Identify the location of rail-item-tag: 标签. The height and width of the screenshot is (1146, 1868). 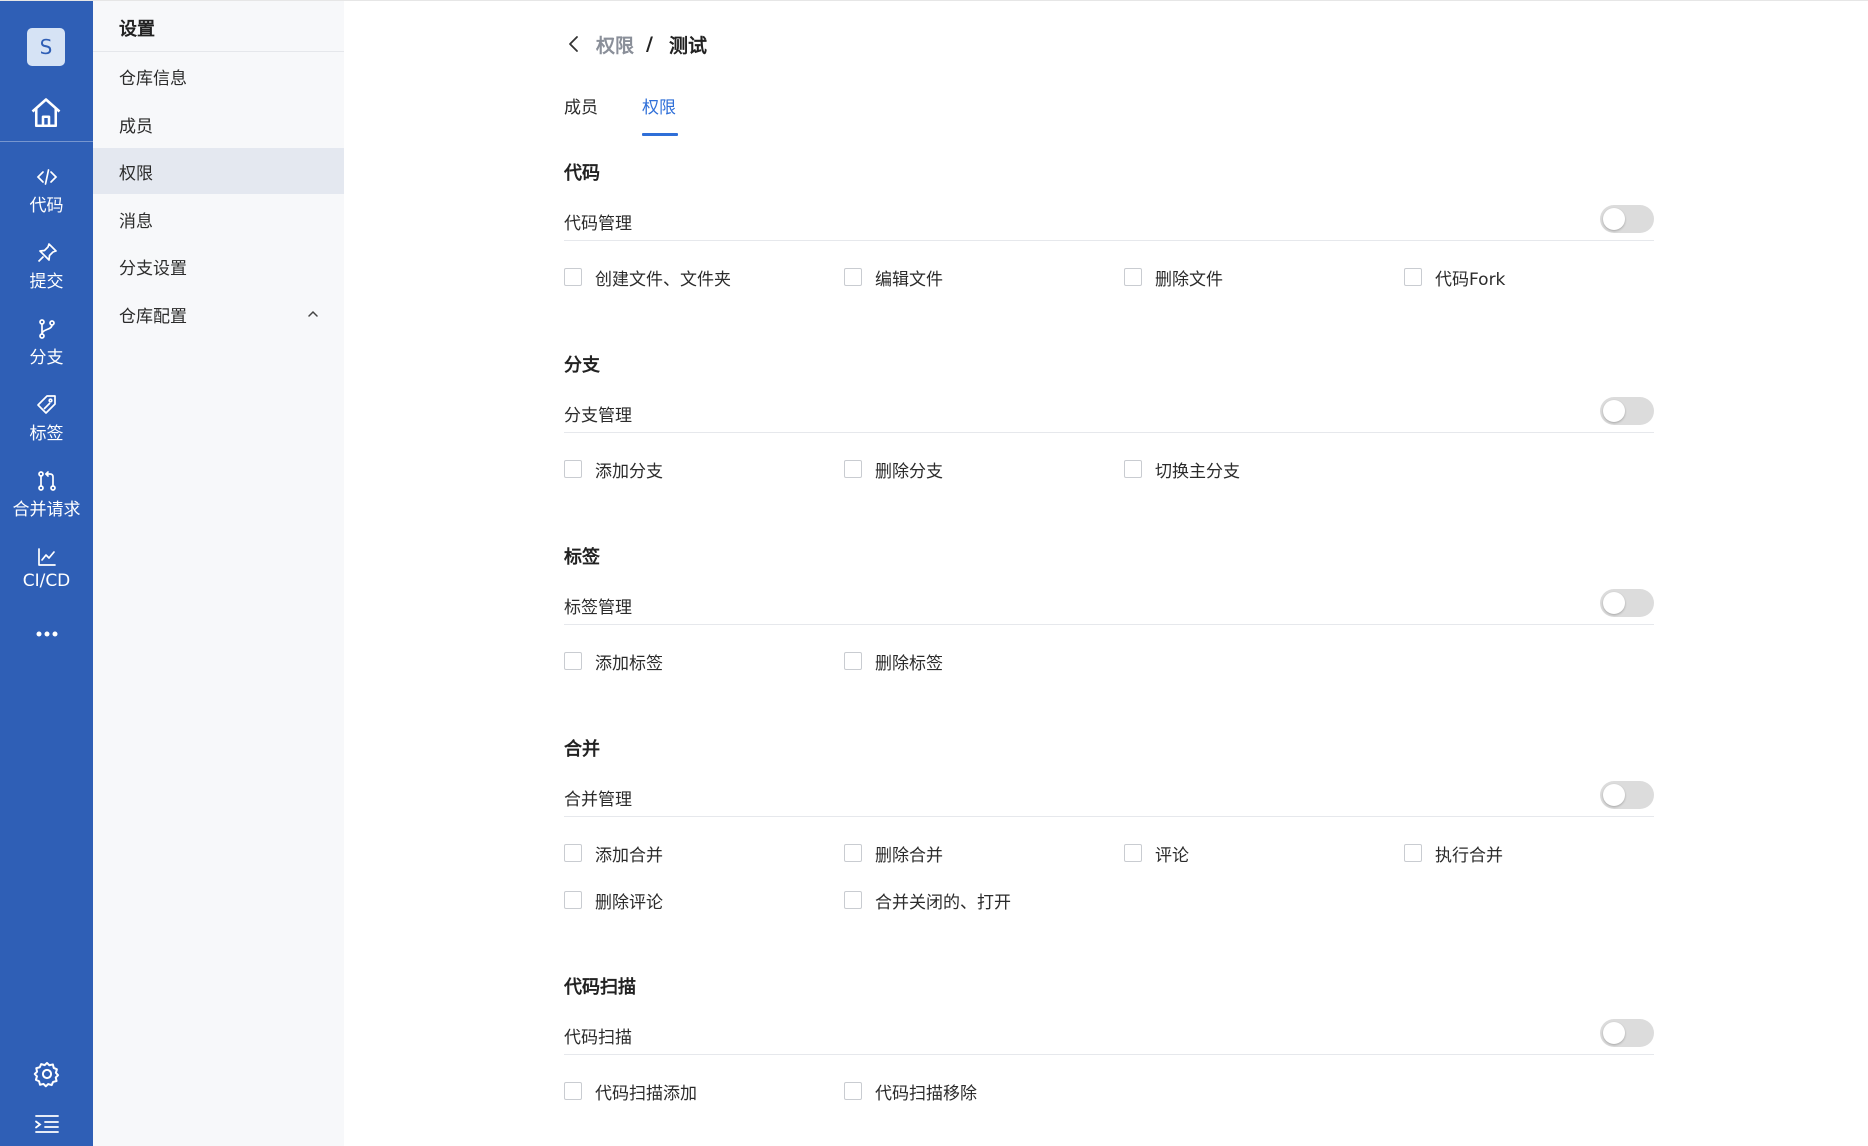
(46, 423).